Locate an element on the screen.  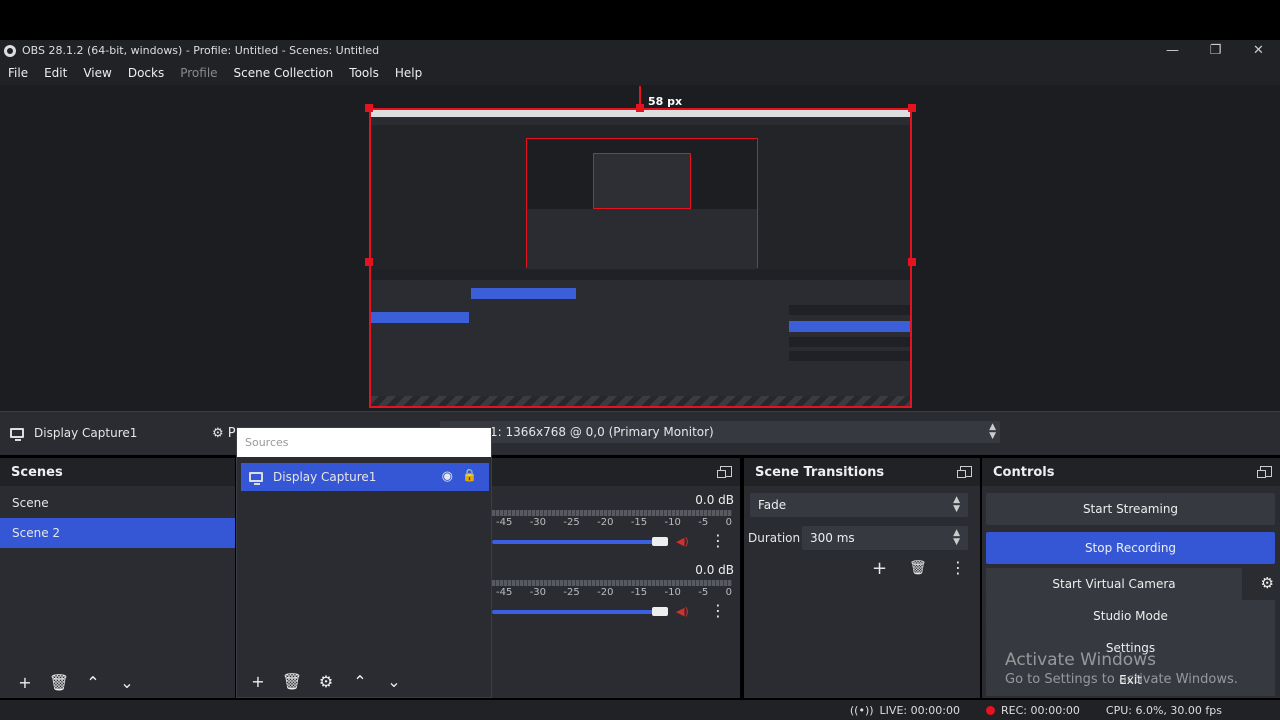
properties-button: ⚙ P is located at coordinates (224, 433).